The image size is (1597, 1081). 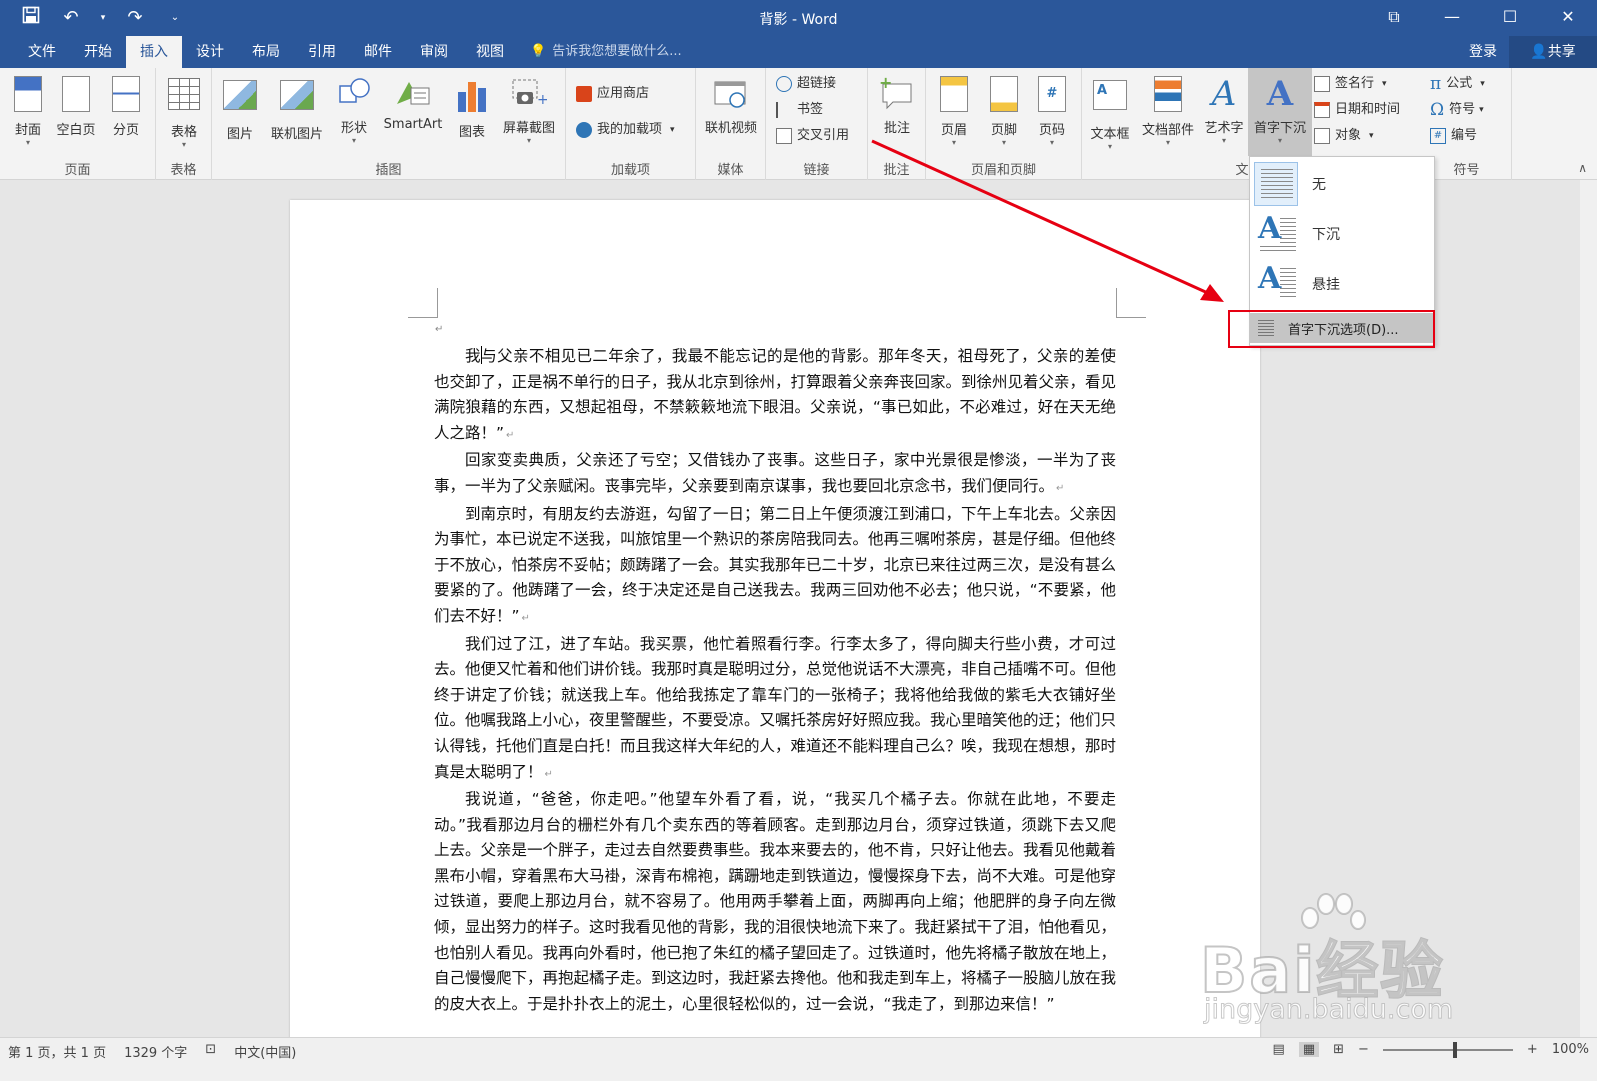 What do you see at coordinates (1342, 284) in the screenshot?
I see `dropcap-margin-item: A 悬挂` at bounding box center [1342, 284].